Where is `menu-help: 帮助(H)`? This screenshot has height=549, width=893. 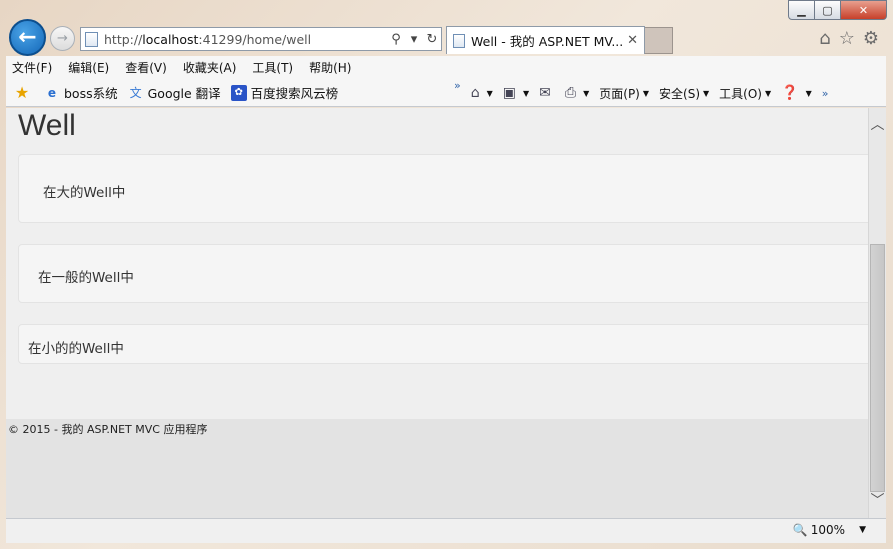 menu-help: 帮助(H) is located at coordinates (330, 67).